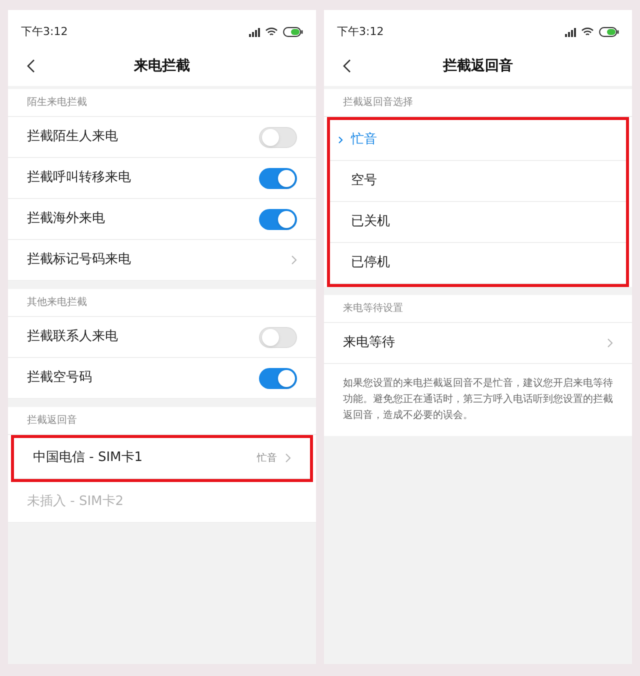 The image size is (640, 676). What do you see at coordinates (60, 378) in the screenshot?
I see `setting-label: 拦截空号码` at bounding box center [60, 378].